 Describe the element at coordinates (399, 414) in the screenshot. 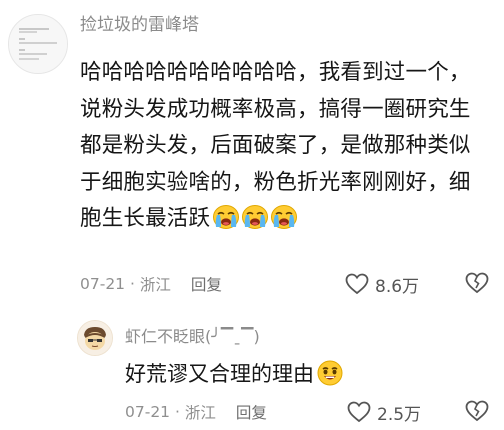

I see `reply-like-count: 2.5万` at that location.